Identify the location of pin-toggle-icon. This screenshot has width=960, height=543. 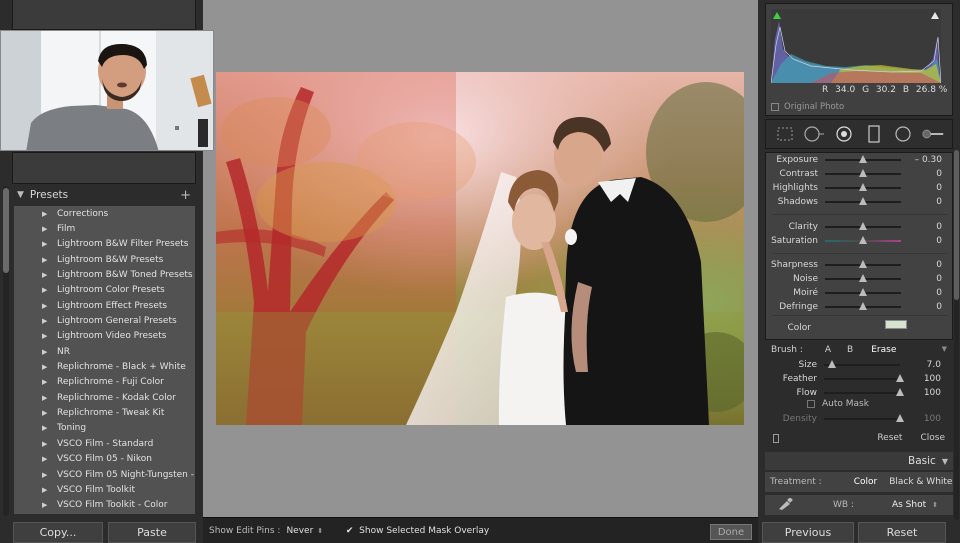
(776, 438).